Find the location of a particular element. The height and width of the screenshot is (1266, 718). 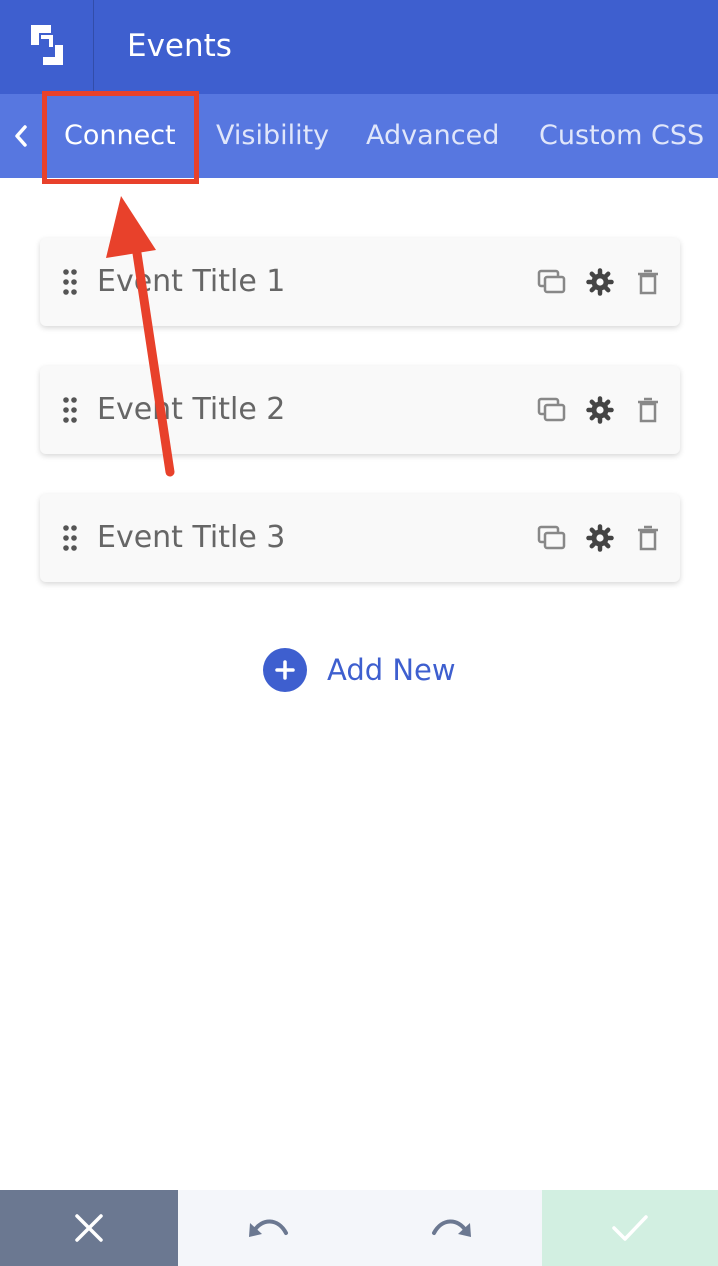

redo-button is located at coordinates (451, 1228).